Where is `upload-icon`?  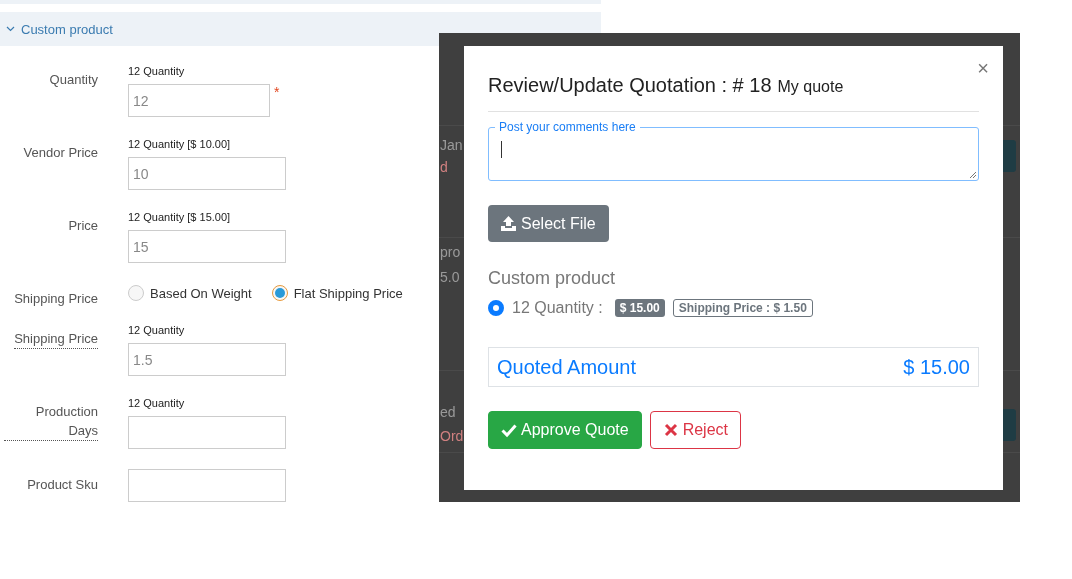 upload-icon is located at coordinates (508, 223).